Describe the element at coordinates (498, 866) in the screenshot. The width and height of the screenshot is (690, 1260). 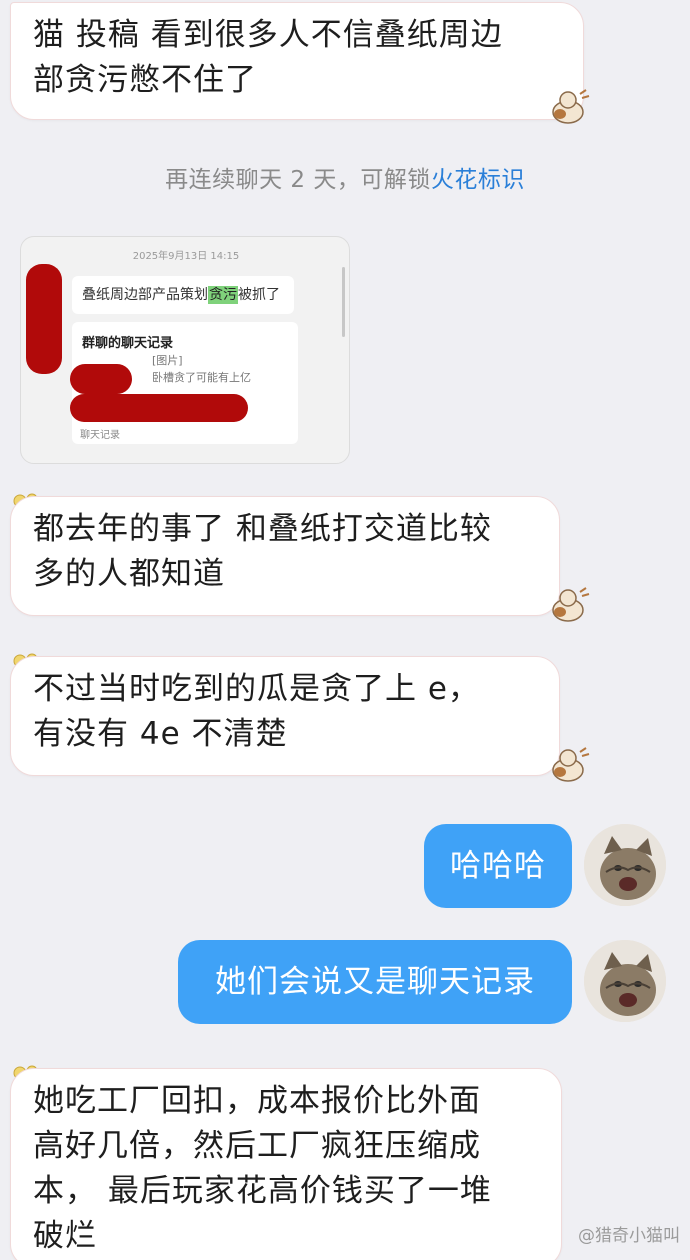
I see `outgoing-message-bubble: 哈哈哈` at that location.